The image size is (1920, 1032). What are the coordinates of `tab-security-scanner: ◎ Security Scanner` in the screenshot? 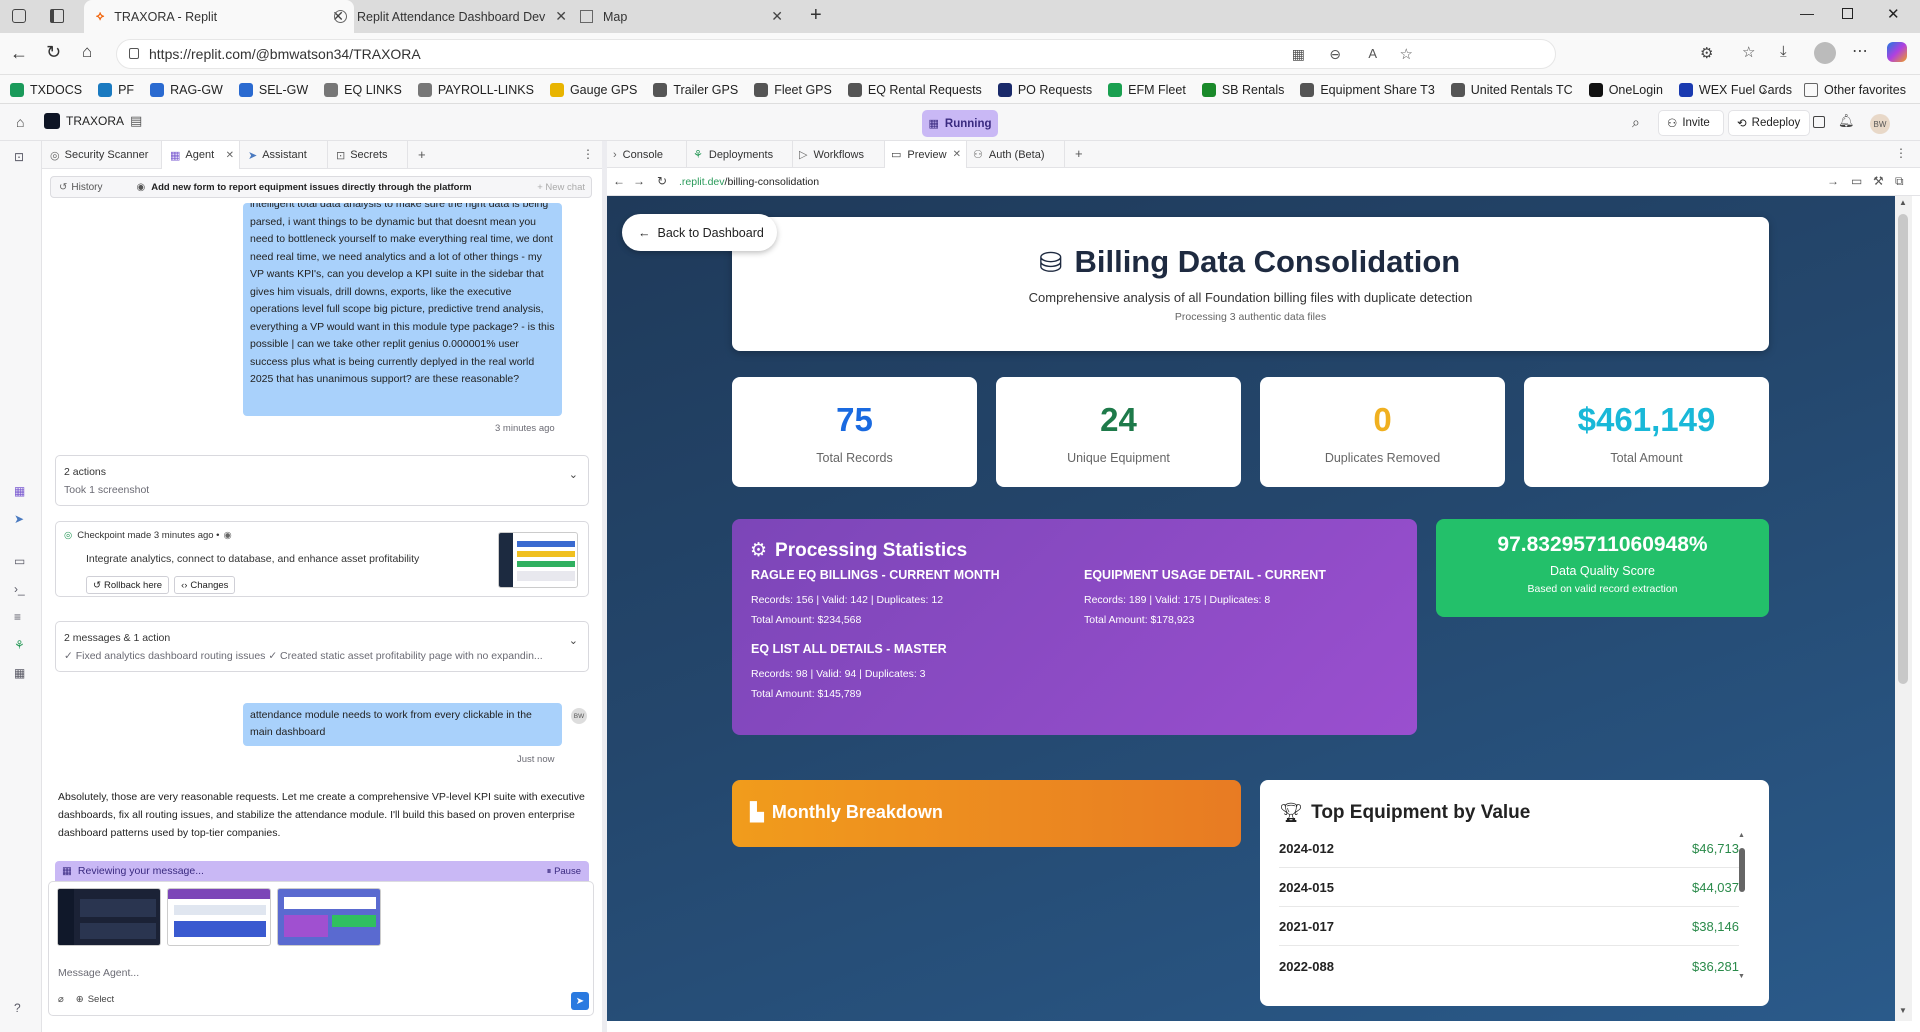 It's located at (102, 155).